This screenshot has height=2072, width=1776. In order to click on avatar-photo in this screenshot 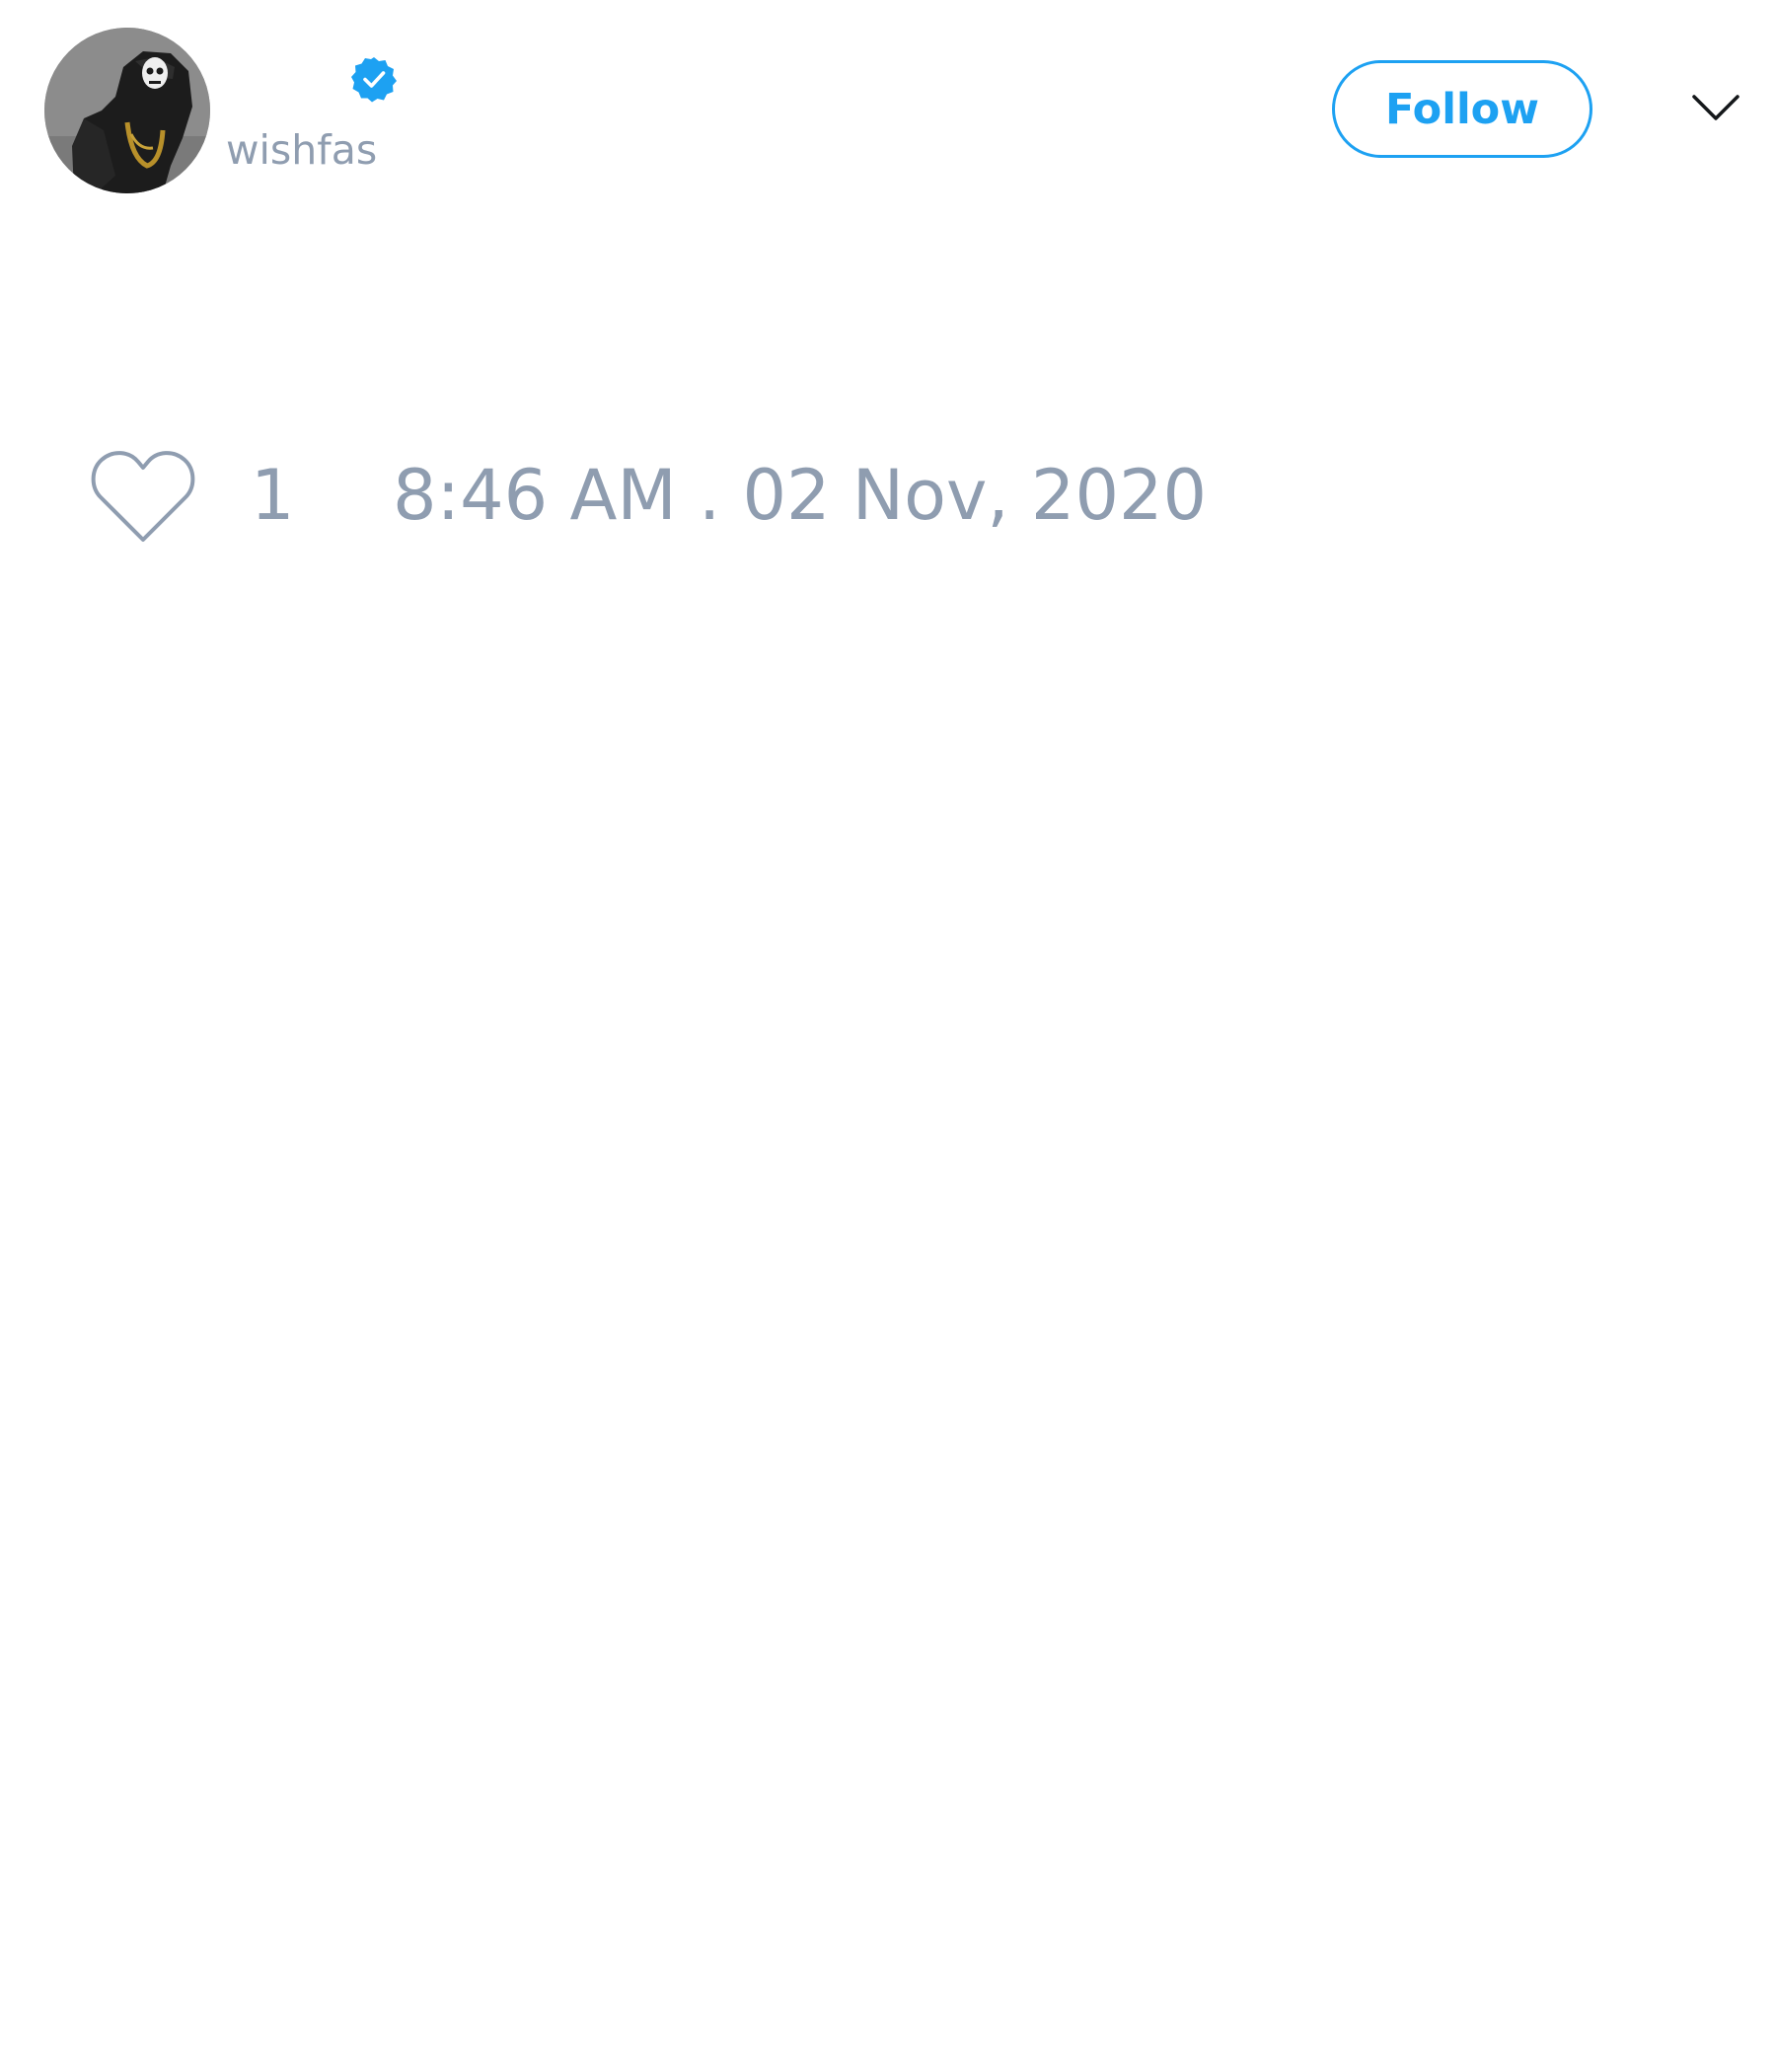, I will do `click(127, 111)`.